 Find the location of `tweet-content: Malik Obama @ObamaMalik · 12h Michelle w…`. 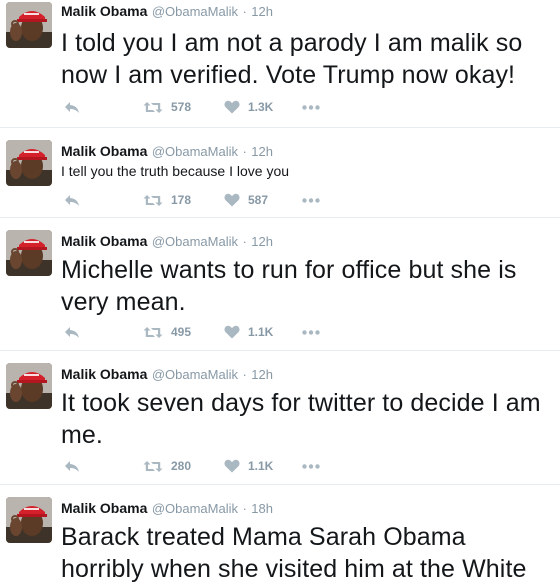

tweet-content: Malik Obama @ObamaMalik · 12h Michelle w… is located at coordinates (307, 274).